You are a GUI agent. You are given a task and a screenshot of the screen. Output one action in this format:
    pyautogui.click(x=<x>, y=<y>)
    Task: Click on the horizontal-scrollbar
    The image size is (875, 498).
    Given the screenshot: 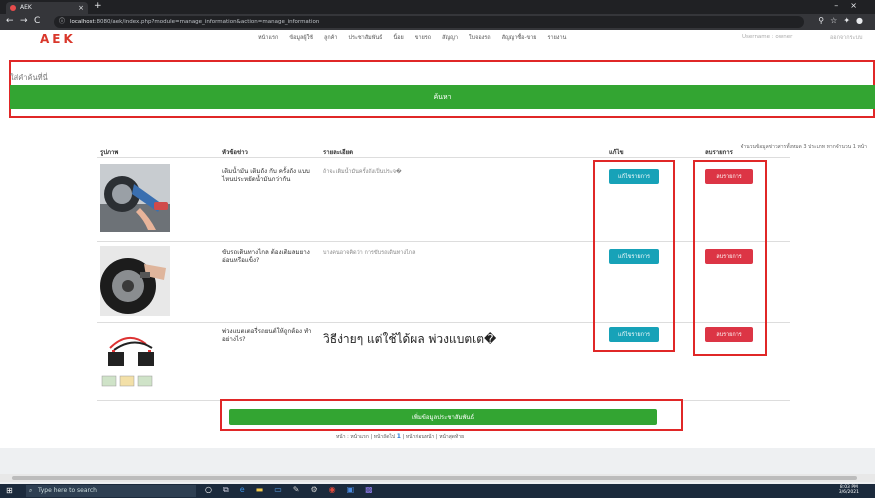 What is the action you would take?
    pyautogui.click(x=437, y=478)
    